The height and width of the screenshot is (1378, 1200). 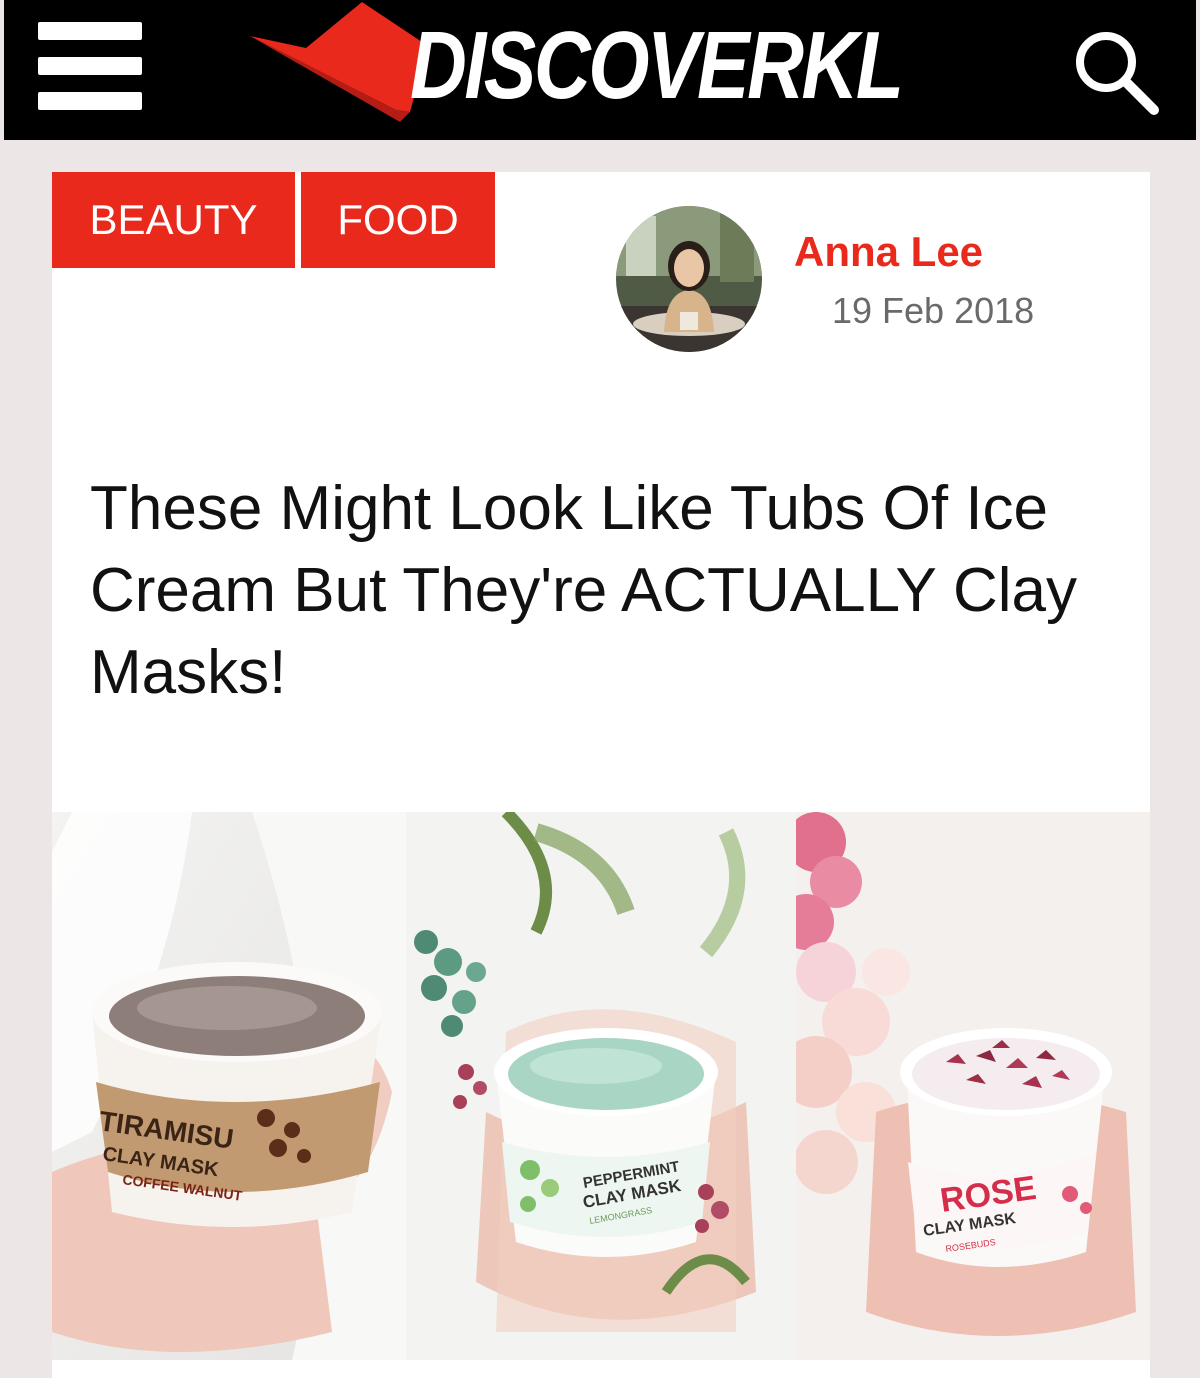 What do you see at coordinates (339, 62) in the screenshot?
I see `logo-crown-icon` at bounding box center [339, 62].